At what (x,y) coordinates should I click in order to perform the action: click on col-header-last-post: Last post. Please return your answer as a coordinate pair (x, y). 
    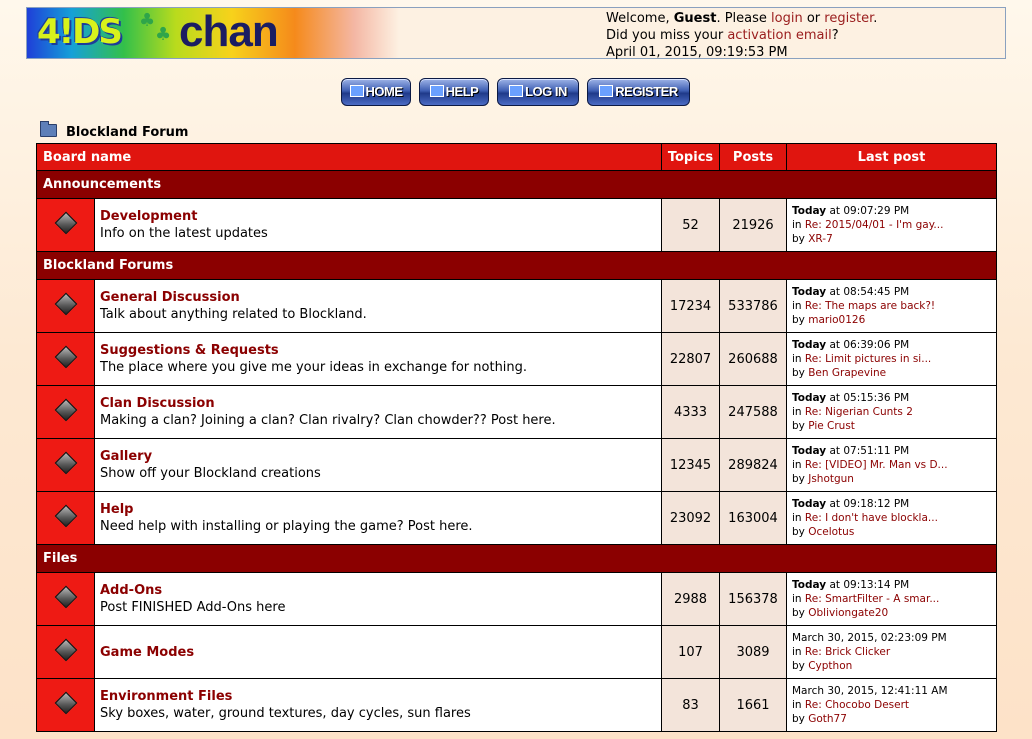
    Looking at the image, I should click on (891, 157).